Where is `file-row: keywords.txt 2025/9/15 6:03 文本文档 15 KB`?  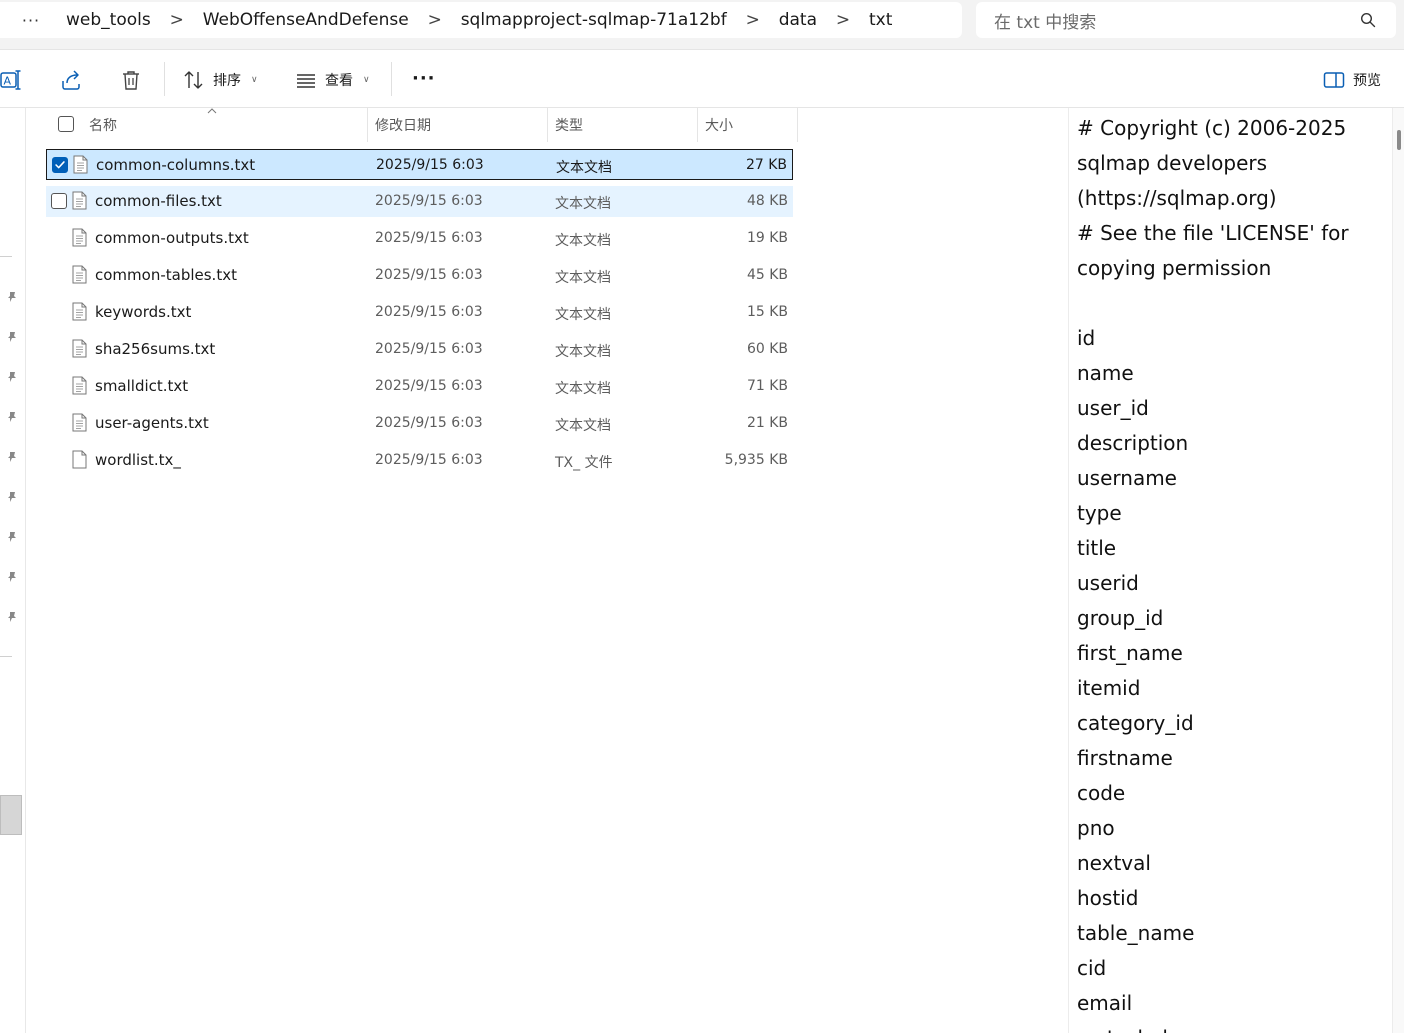 file-row: keywords.txt 2025/9/15 6:03 文本文档 15 KB is located at coordinates (419, 312).